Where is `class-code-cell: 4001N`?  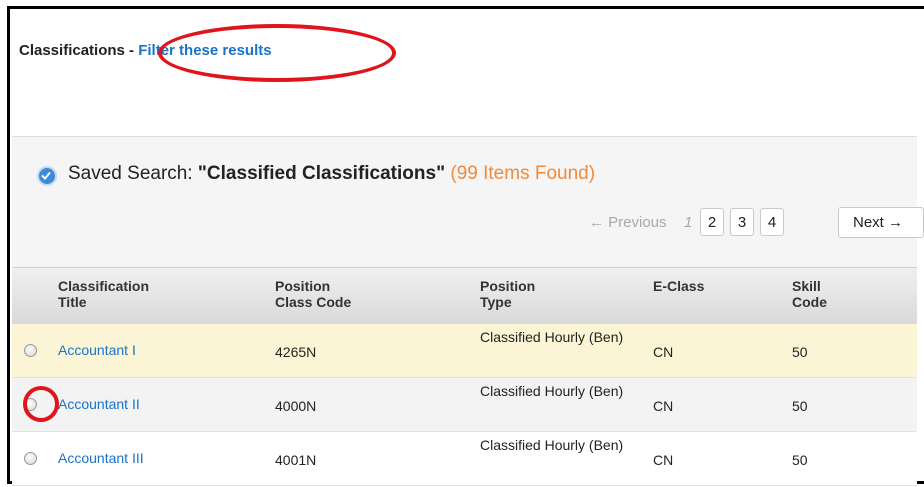
class-code-cell: 4001N is located at coordinates (296, 460).